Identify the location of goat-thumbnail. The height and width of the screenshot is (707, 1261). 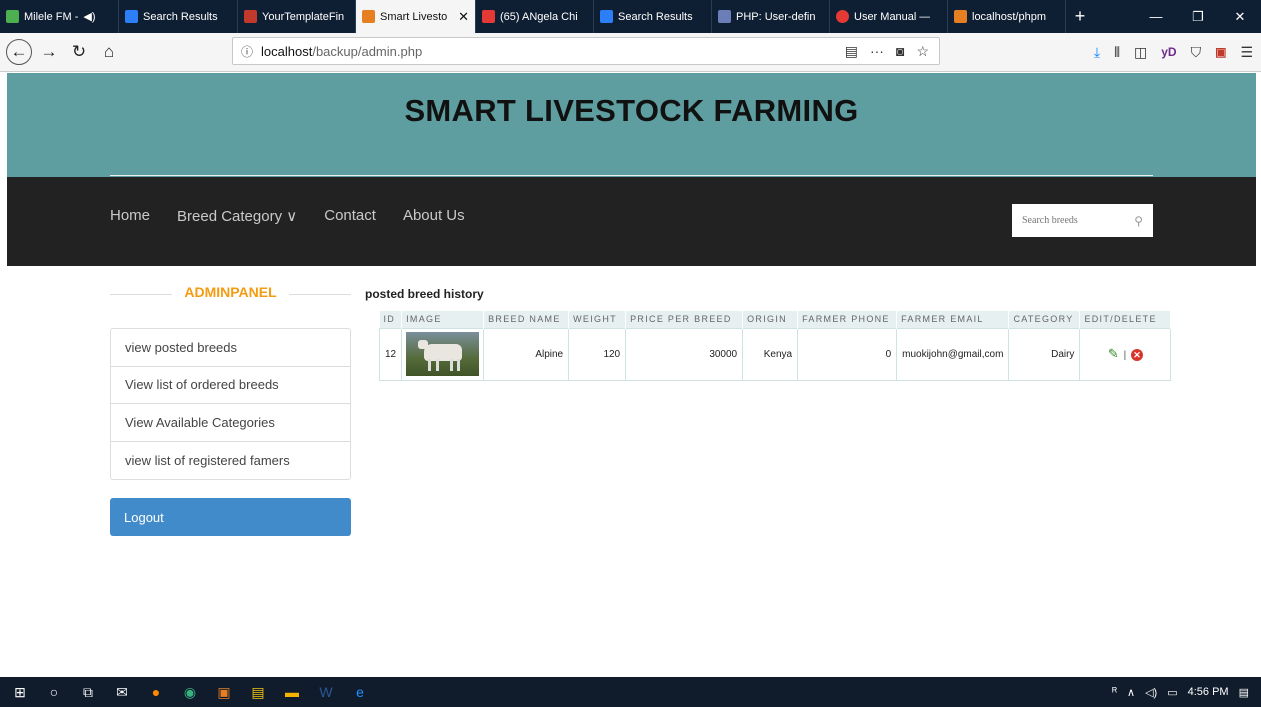
(443, 354).